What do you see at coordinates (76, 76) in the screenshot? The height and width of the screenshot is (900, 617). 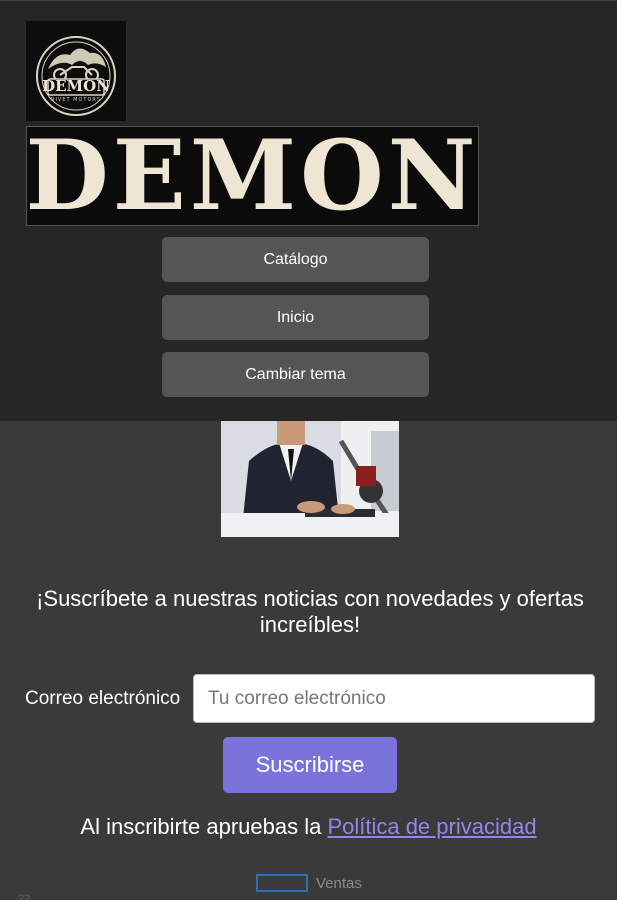 I see `logo-emblem-icon` at bounding box center [76, 76].